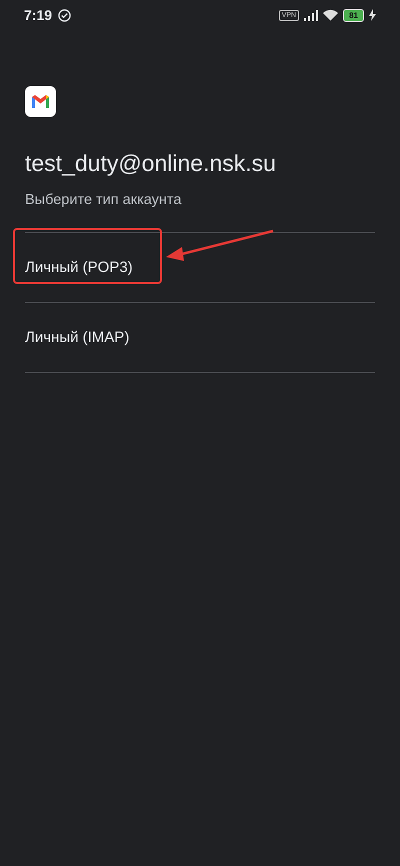 The image size is (400, 866). I want to click on charging-icon, so click(372, 15).